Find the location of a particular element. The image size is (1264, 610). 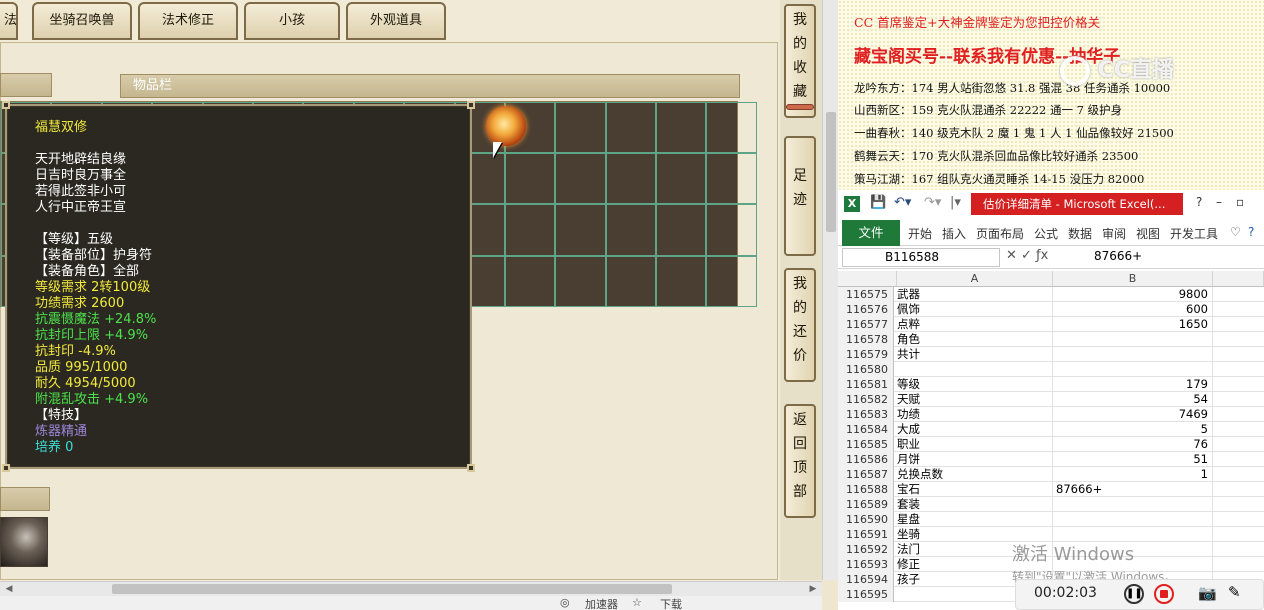

tab-insert: 插入 is located at coordinates (954, 233).